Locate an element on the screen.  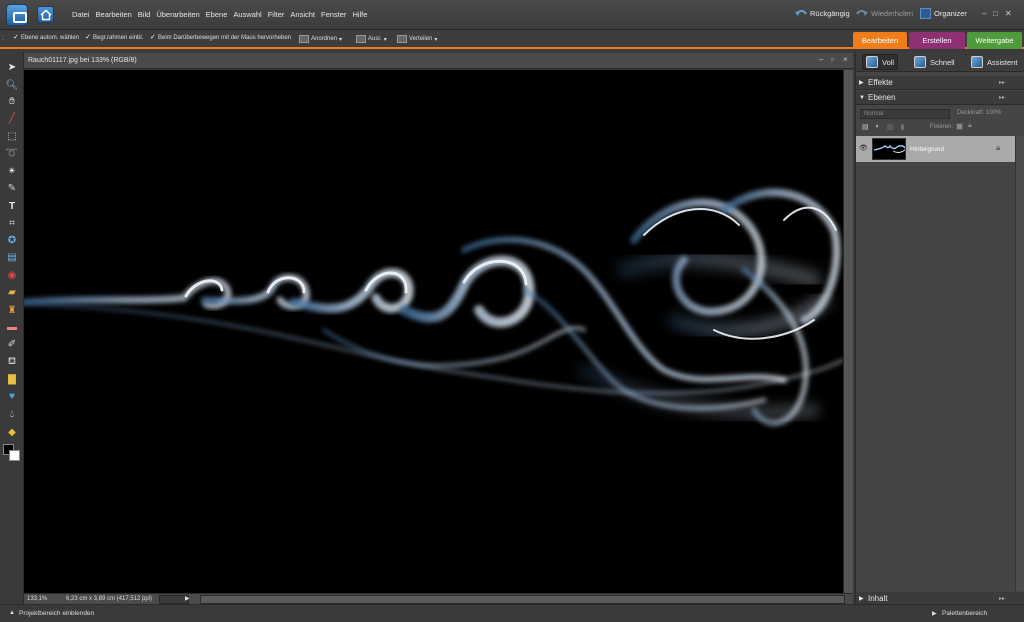
organizer-button: Organizer is located at coordinates (943, 13).